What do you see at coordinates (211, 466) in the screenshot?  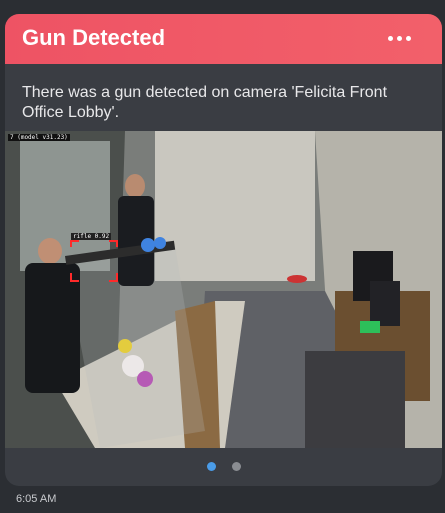 I see `carousel-dot-active` at bounding box center [211, 466].